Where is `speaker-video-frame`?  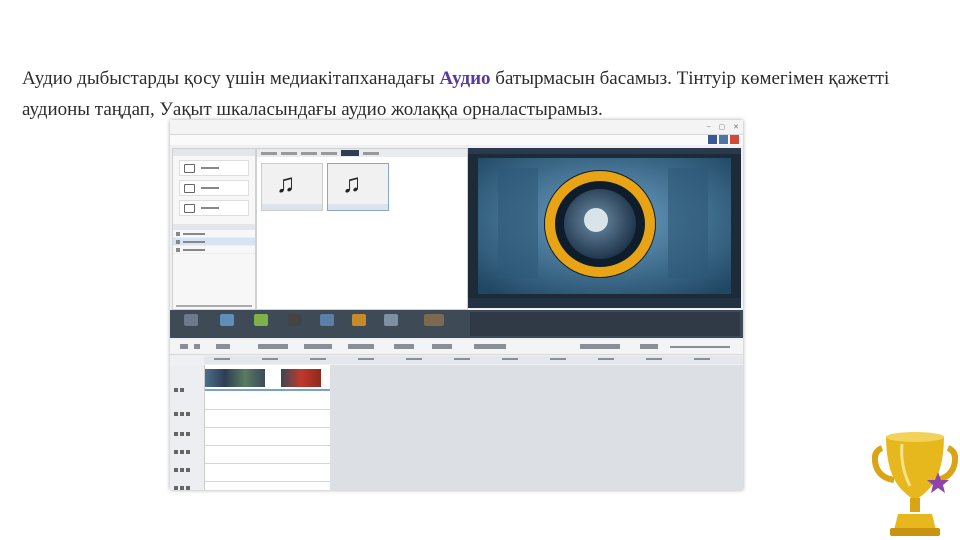 speaker-video-frame is located at coordinates (604, 226).